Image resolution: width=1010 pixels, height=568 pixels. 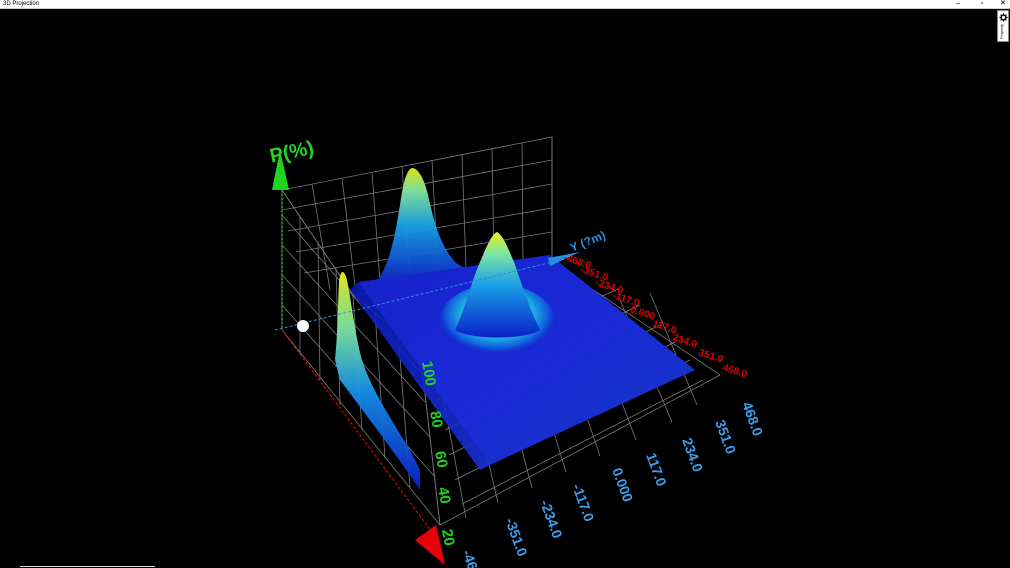 I want to click on z-axis-title: P(%), so click(x=292, y=152).